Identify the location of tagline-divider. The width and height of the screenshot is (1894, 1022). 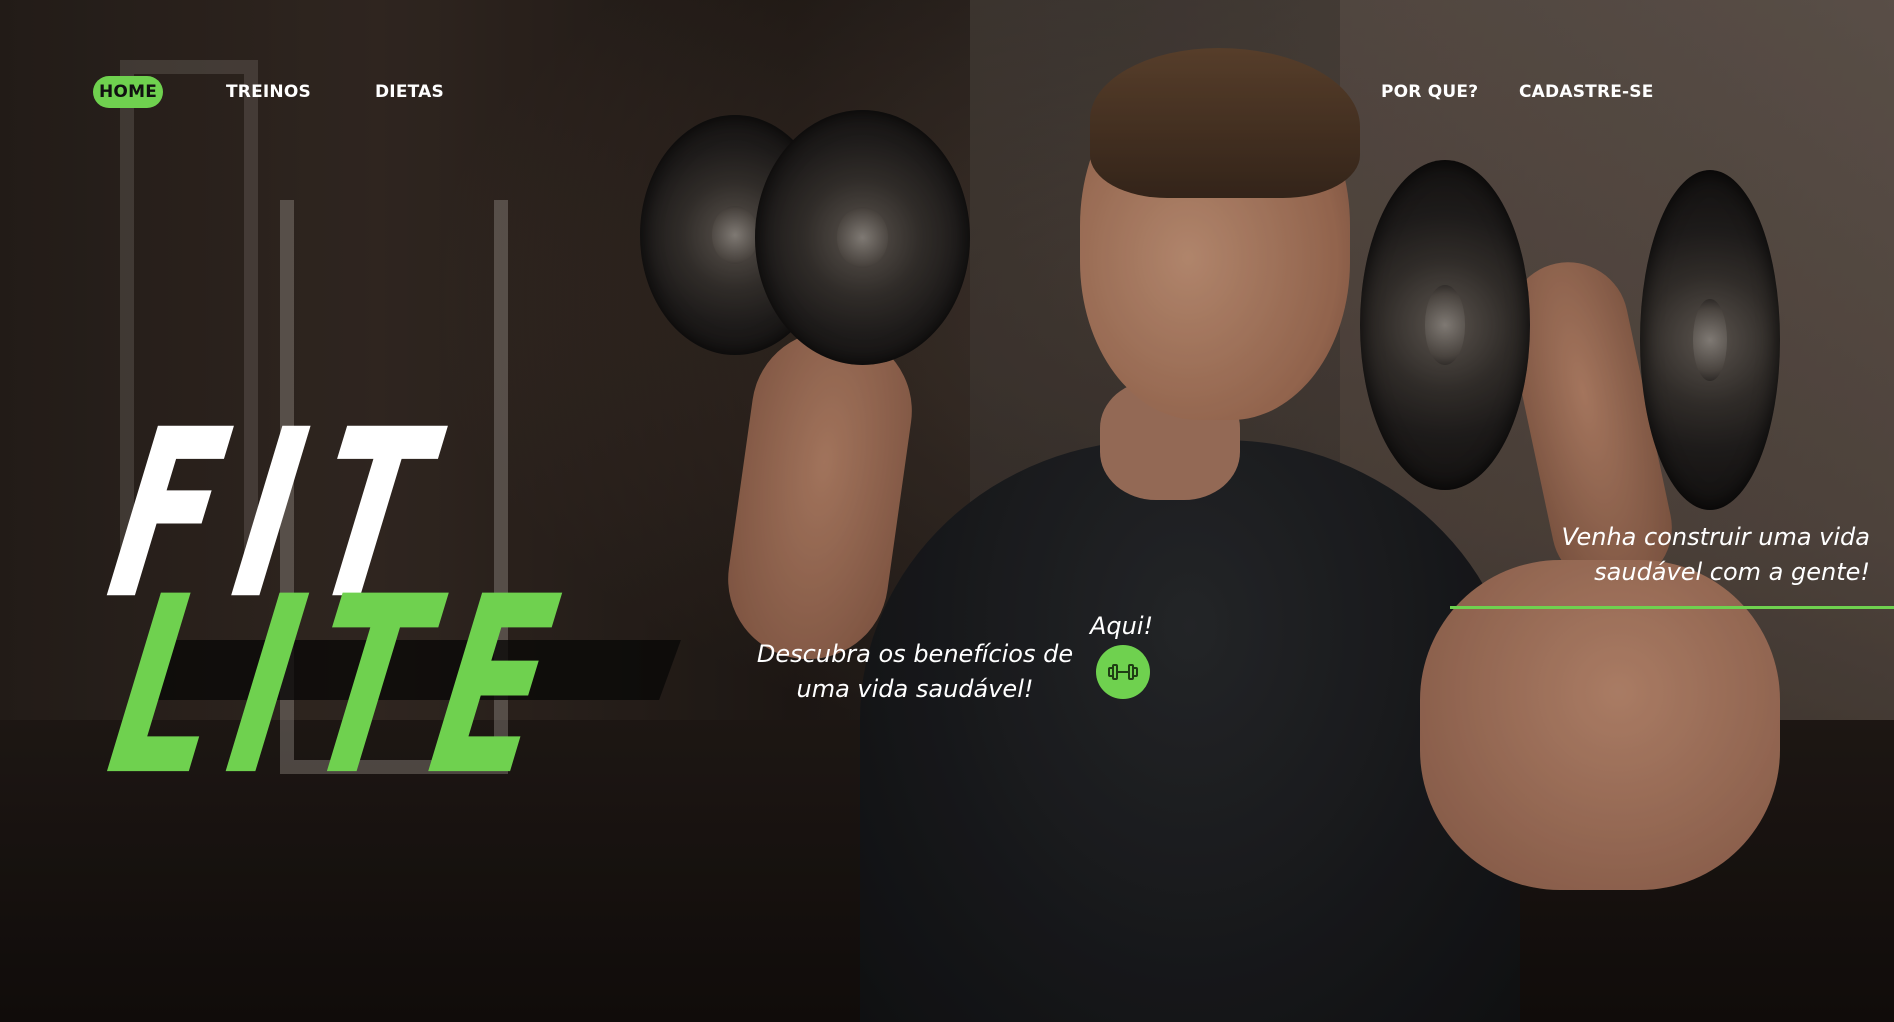
(1672, 607).